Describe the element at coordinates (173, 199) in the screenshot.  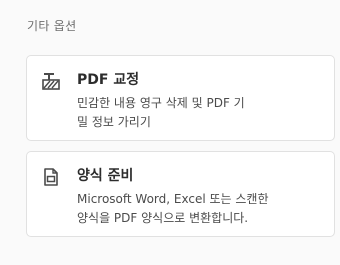
I see `description-line: Microsoft Word, Excel 또는 스캔한` at that location.